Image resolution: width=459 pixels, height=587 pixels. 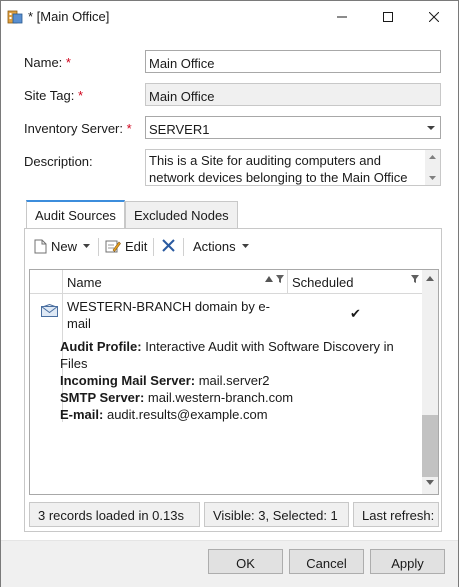 I want to click on delete-button, so click(x=168, y=245).